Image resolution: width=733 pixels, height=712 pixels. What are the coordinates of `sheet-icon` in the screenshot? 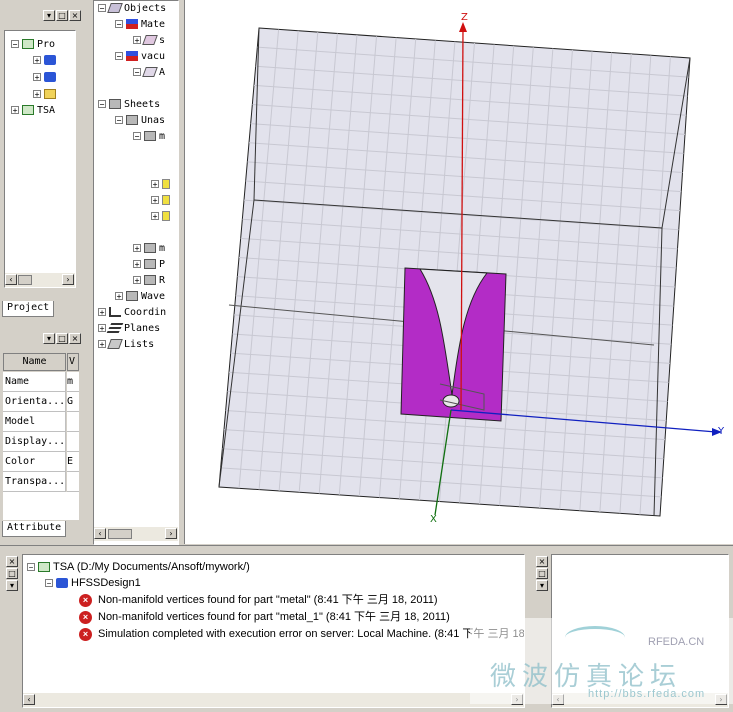 It's located at (150, 264).